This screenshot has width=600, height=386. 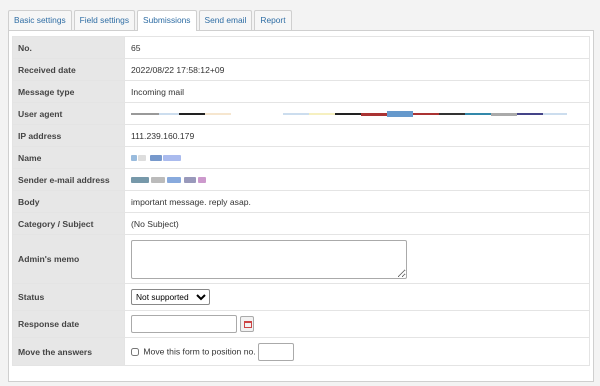 I want to click on tab-send-email: Send email, so click(x=225, y=20).